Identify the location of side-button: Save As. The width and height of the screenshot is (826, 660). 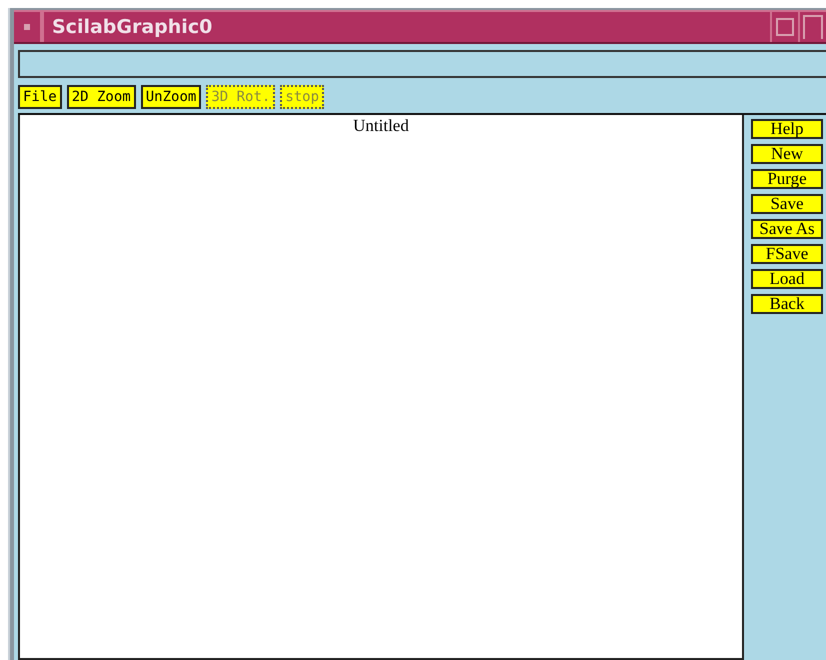
(787, 229).